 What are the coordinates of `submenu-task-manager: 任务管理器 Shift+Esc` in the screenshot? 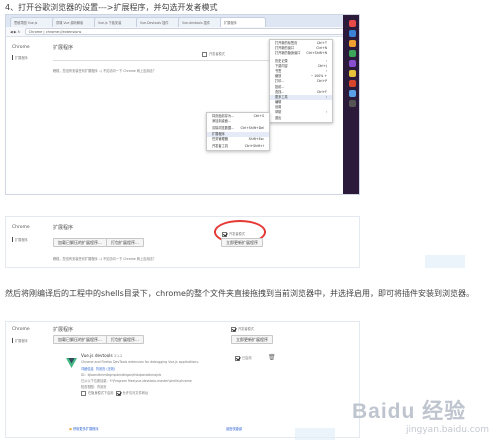 It's located at (238, 139).